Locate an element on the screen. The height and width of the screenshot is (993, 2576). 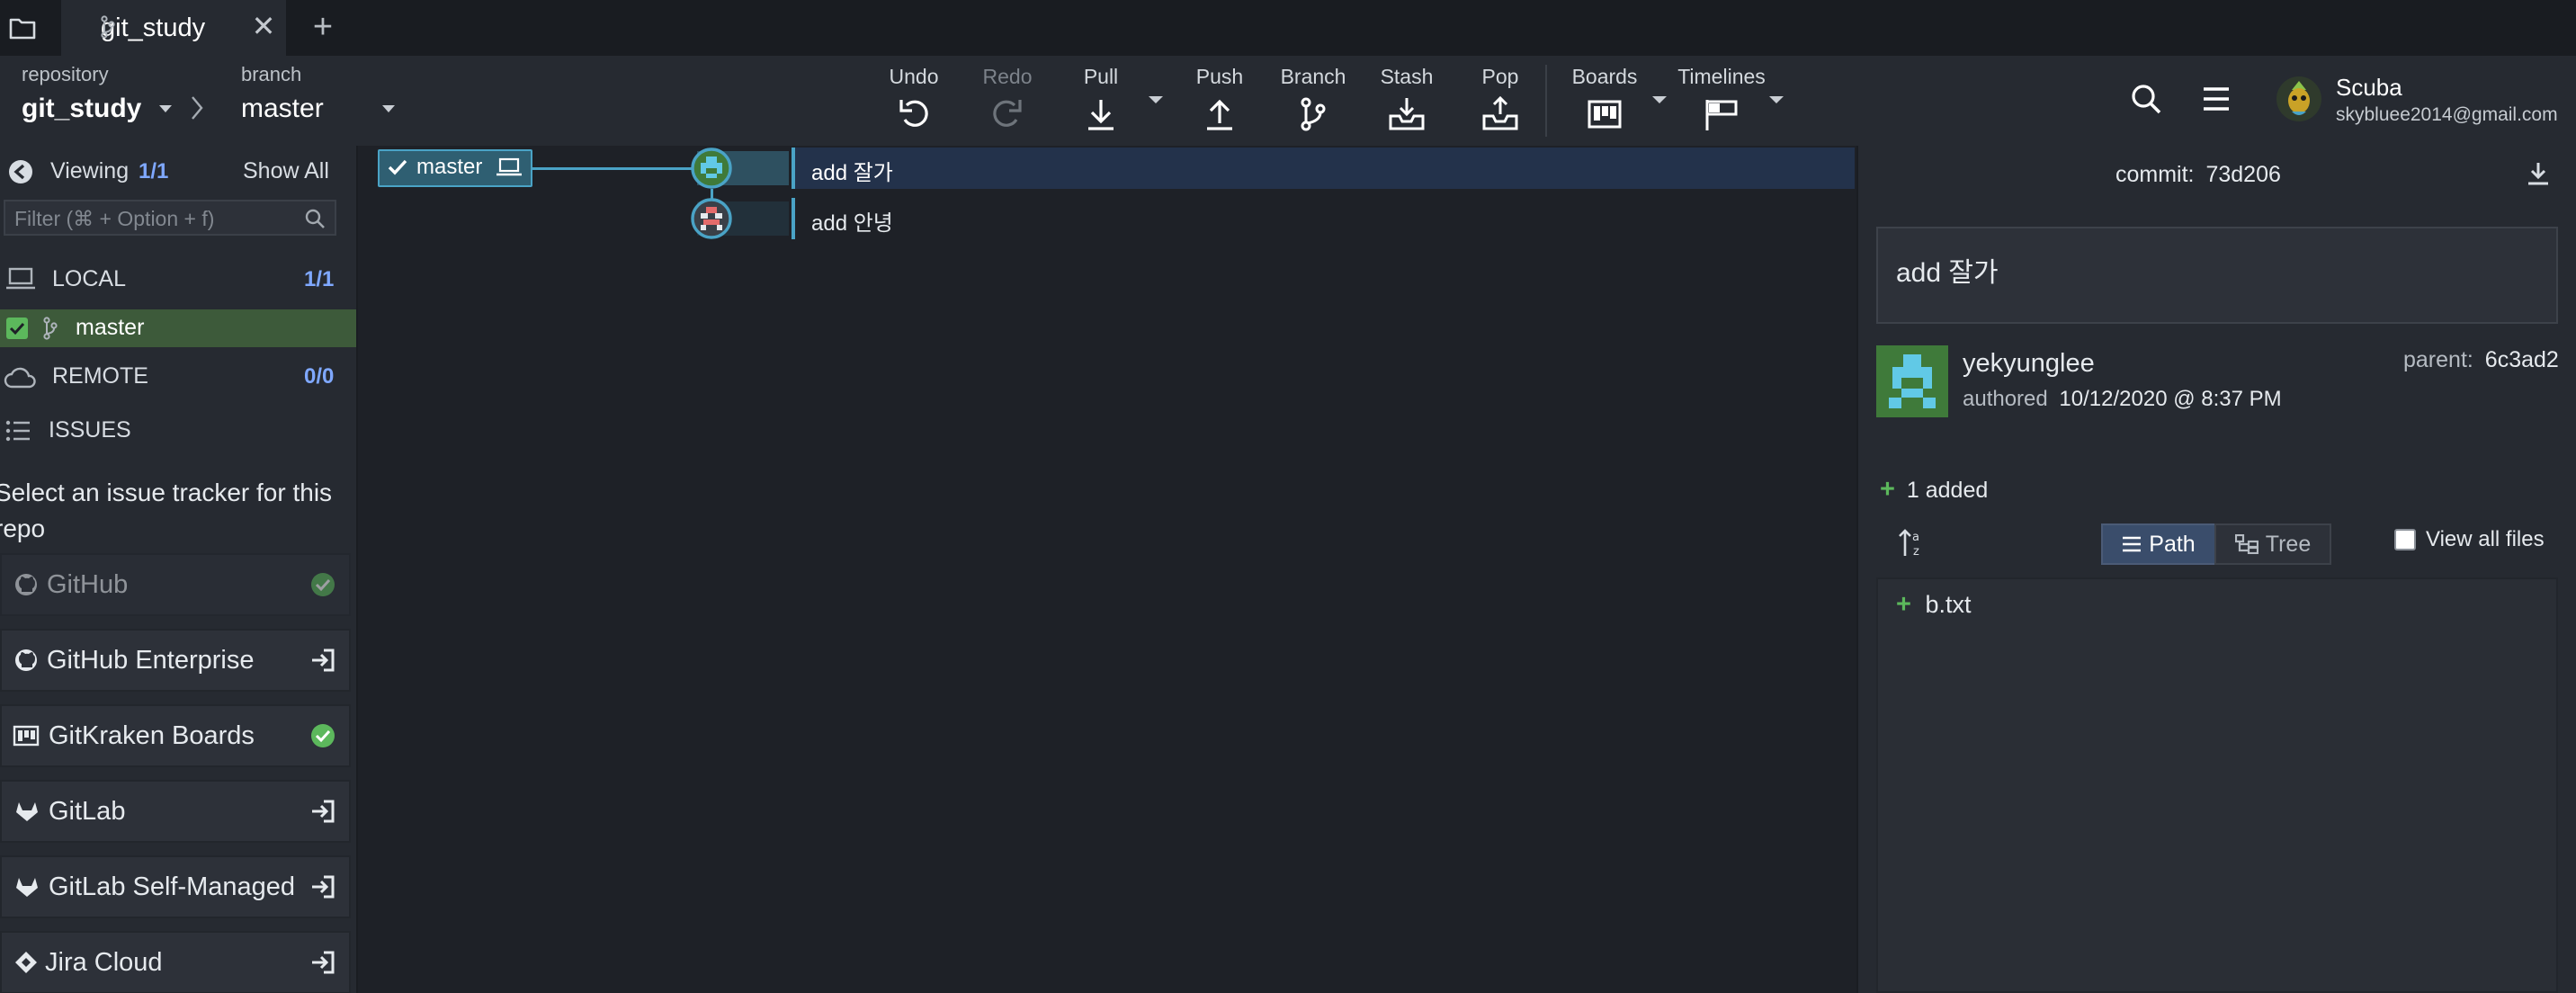
local-section-label: LOCAL is located at coordinates (89, 279).